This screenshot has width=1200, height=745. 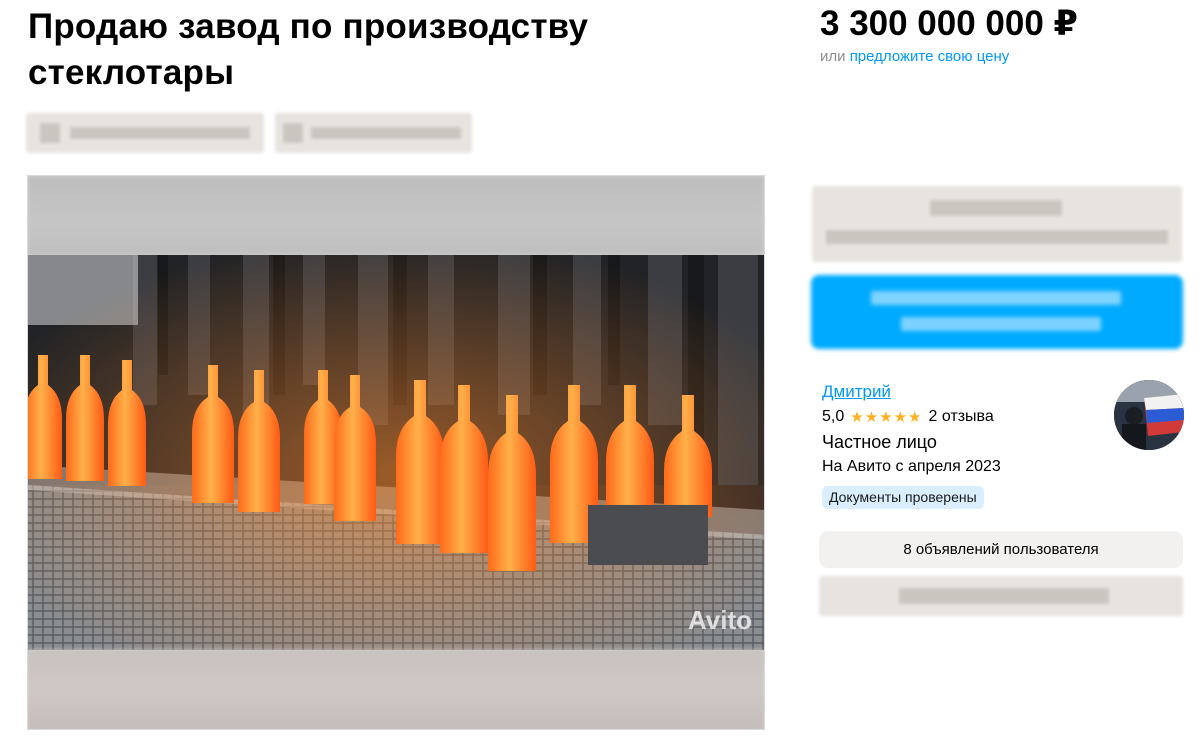 What do you see at coordinates (719, 620) in the screenshot?
I see `avito-watermark: Avito` at bounding box center [719, 620].